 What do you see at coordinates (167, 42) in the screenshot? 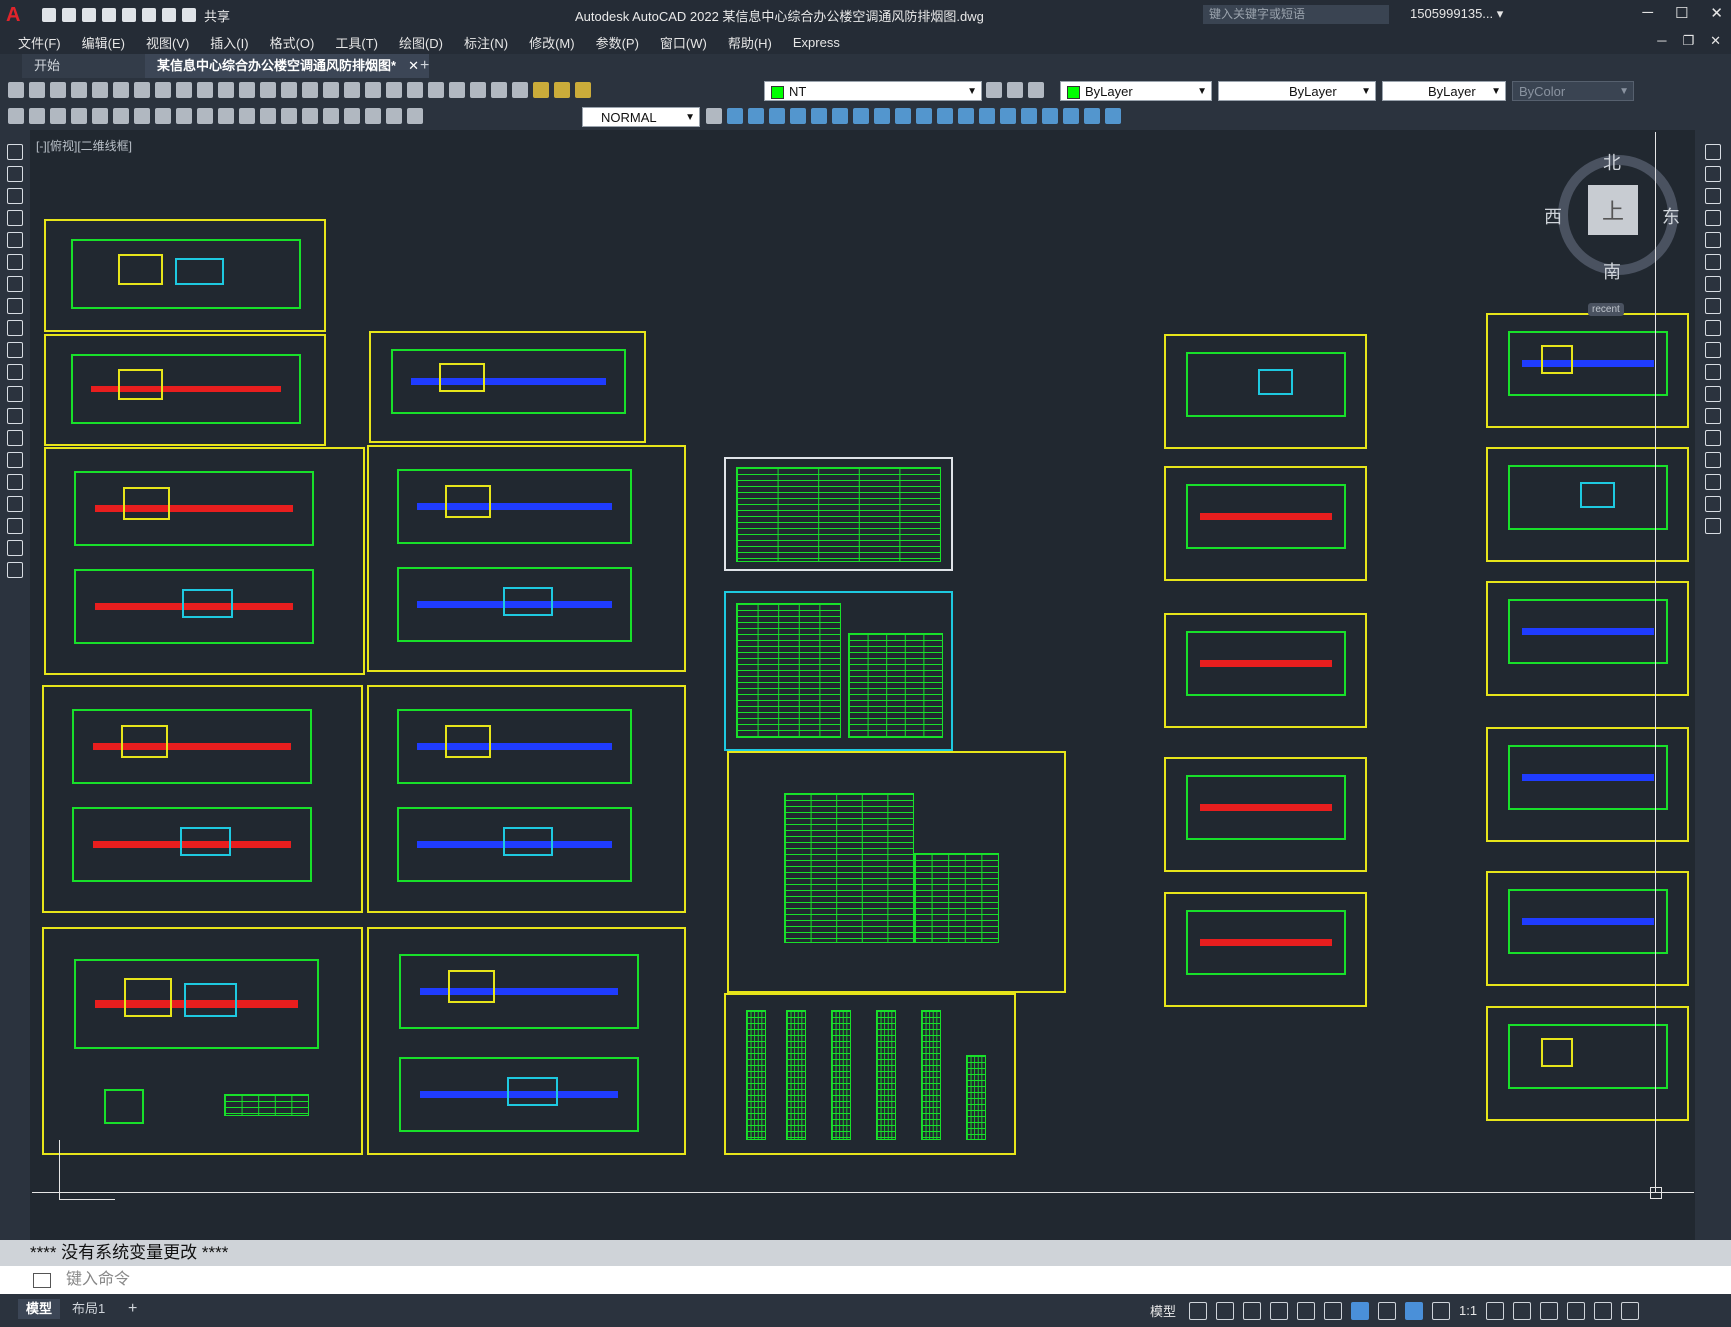
I see `menu-view: 视图(V)` at bounding box center [167, 42].